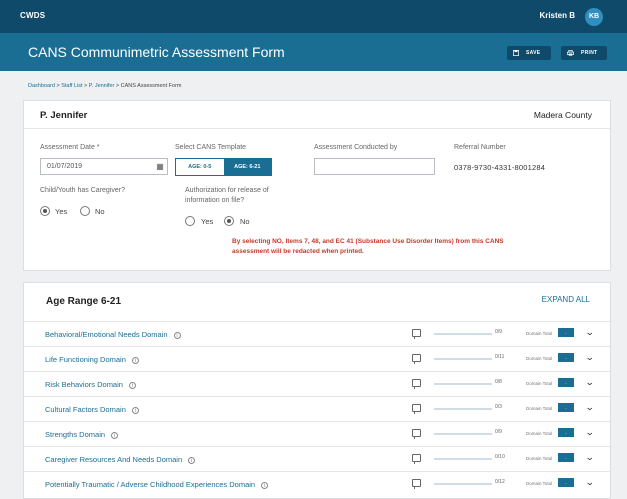 The height and width of the screenshot is (499, 627). What do you see at coordinates (190, 221) in the screenshot?
I see `authorization-yes-radio` at bounding box center [190, 221].